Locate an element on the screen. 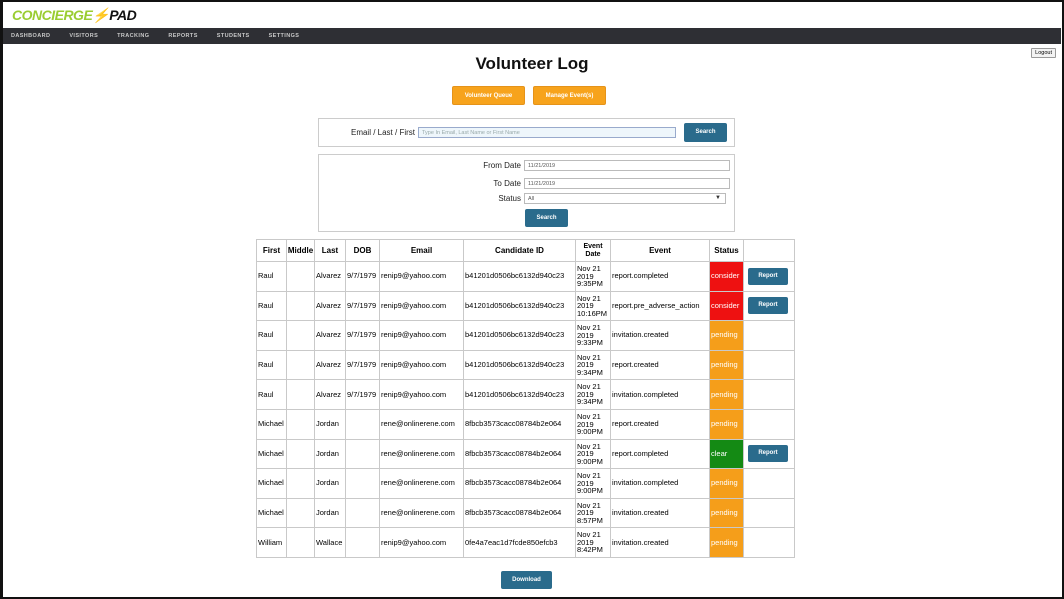  cell-action: Report is located at coordinates (769, 276).